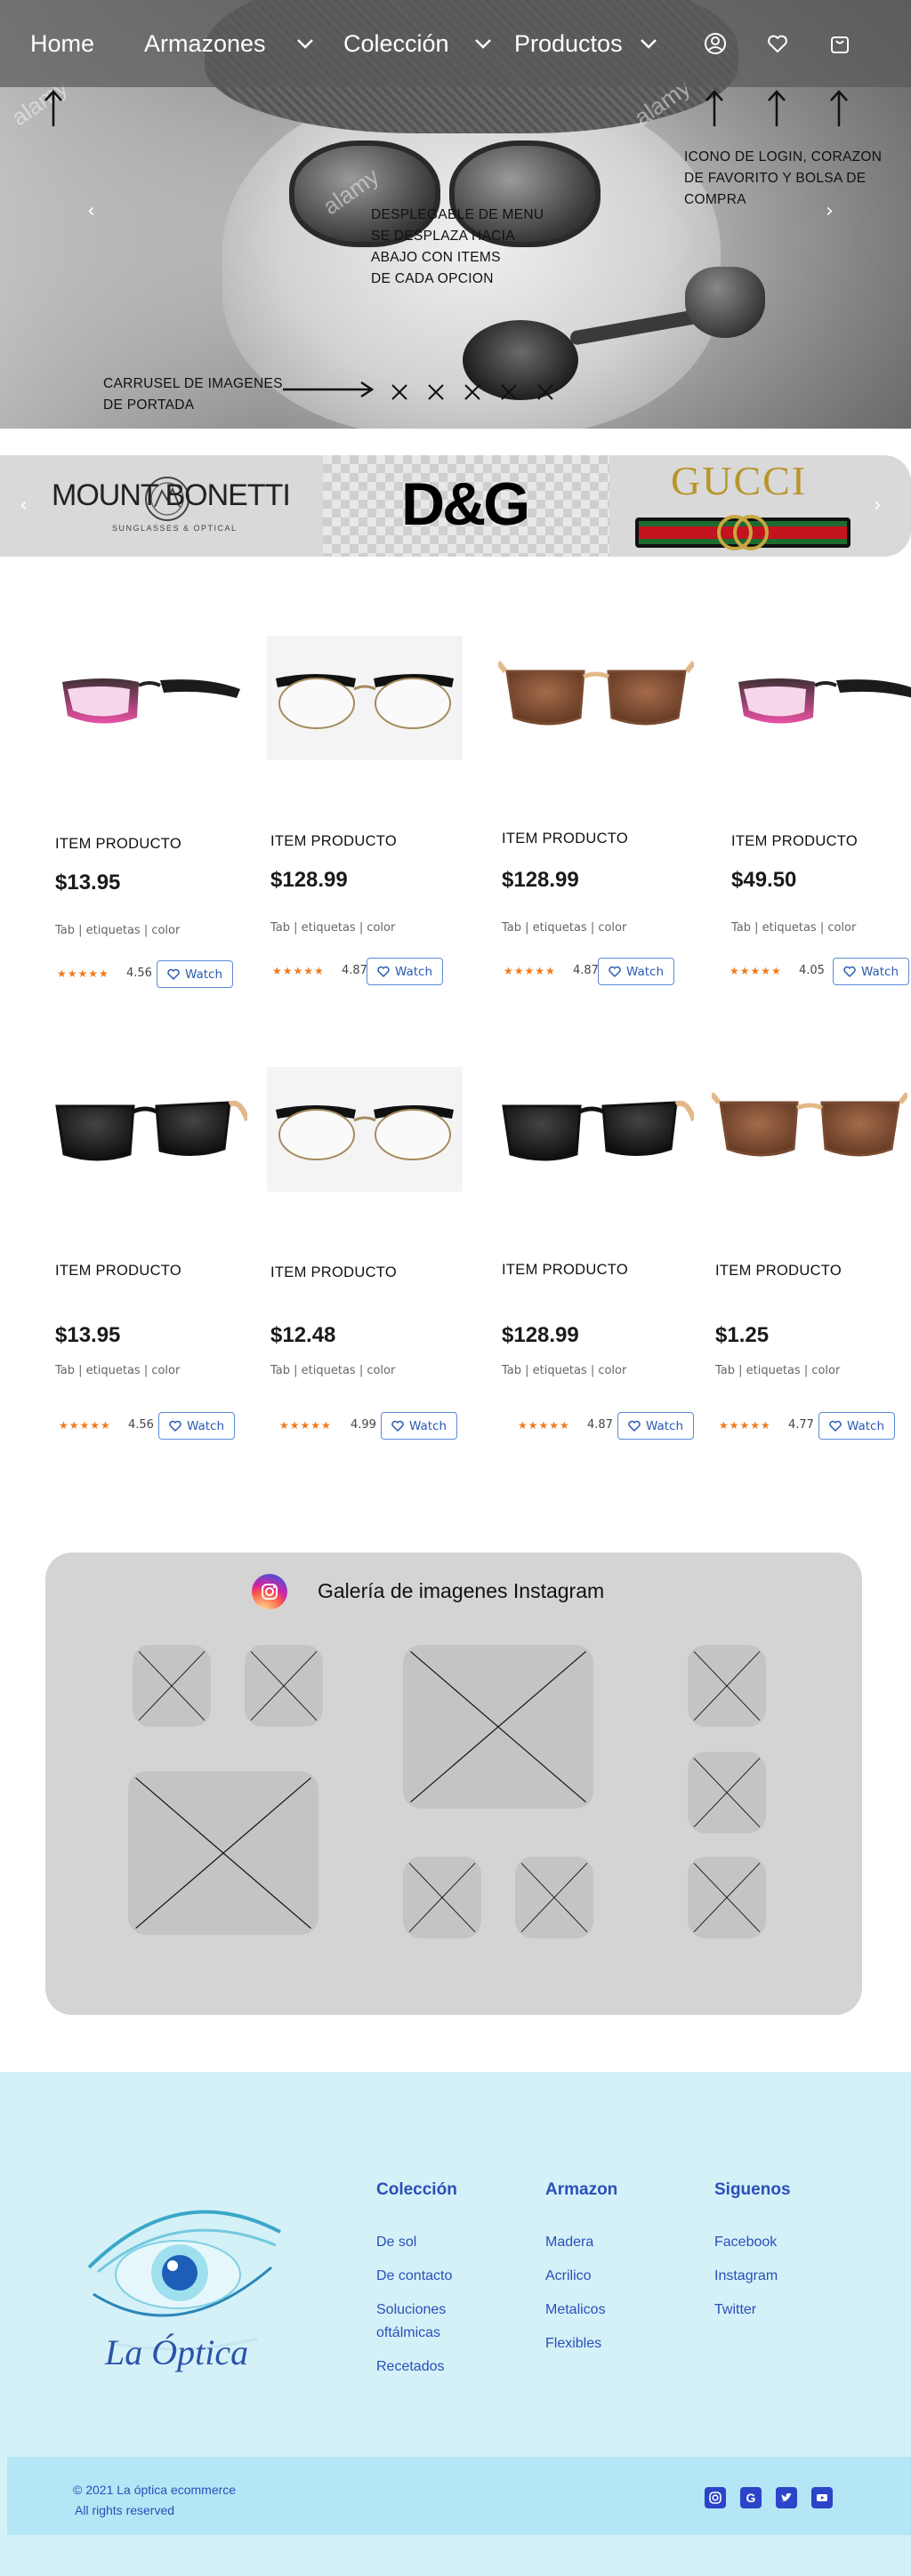 Image resolution: width=911 pixels, height=2576 pixels. I want to click on nav-productos: Productos, so click(568, 44).